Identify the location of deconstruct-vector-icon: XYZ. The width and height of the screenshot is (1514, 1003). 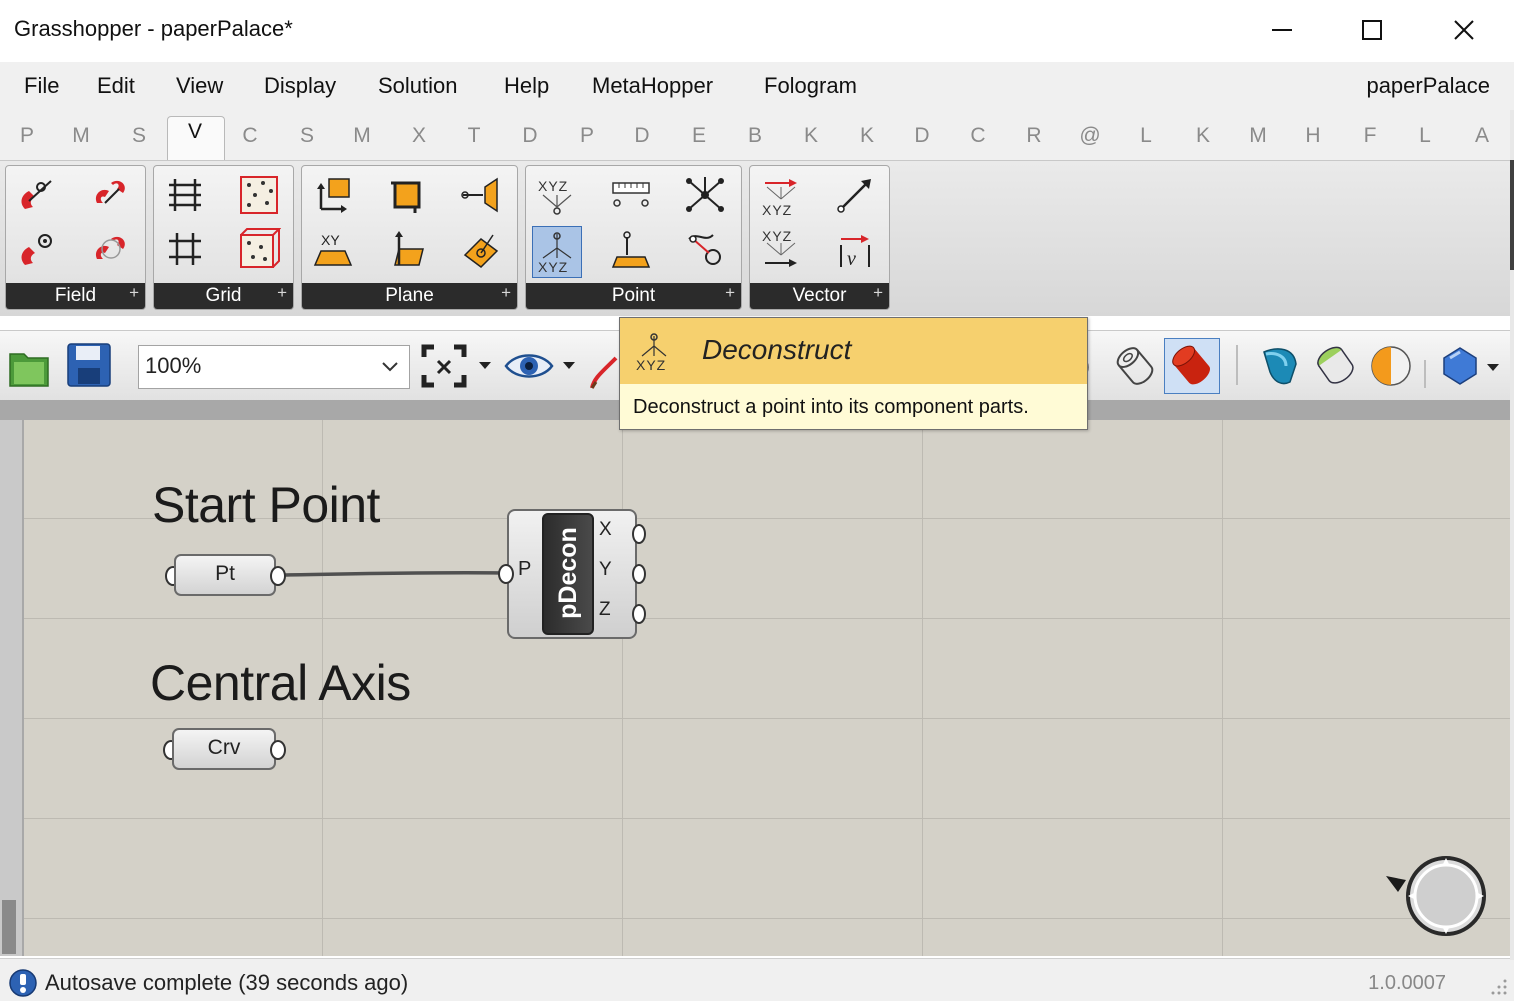
(781, 249).